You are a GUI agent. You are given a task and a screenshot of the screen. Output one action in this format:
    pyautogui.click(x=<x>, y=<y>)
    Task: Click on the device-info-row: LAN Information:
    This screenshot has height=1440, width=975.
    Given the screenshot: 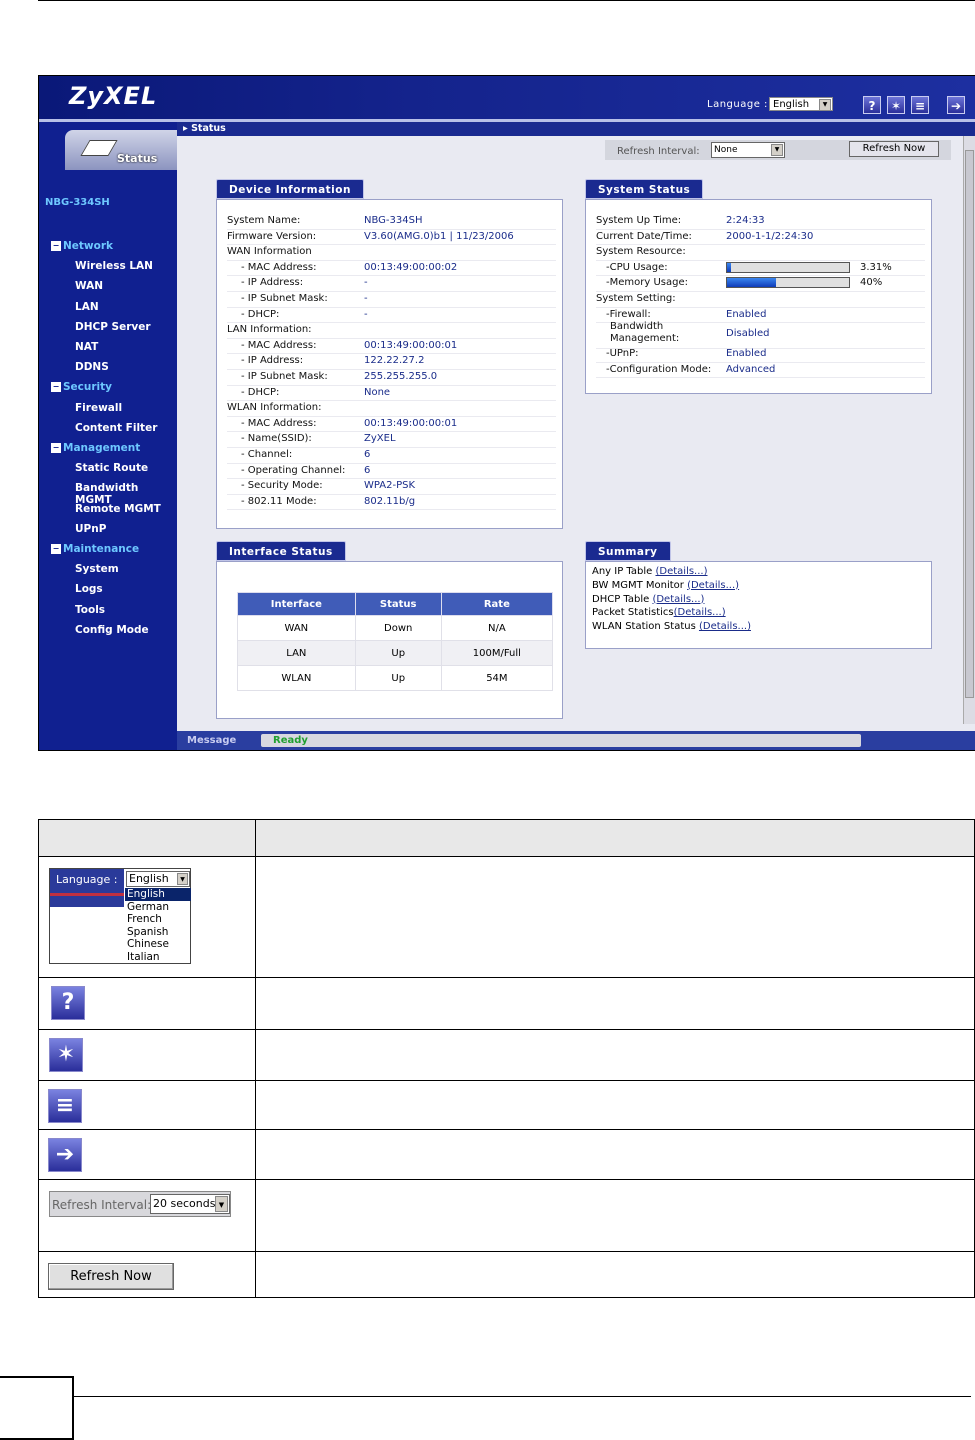 What is the action you would take?
    pyautogui.click(x=391, y=330)
    